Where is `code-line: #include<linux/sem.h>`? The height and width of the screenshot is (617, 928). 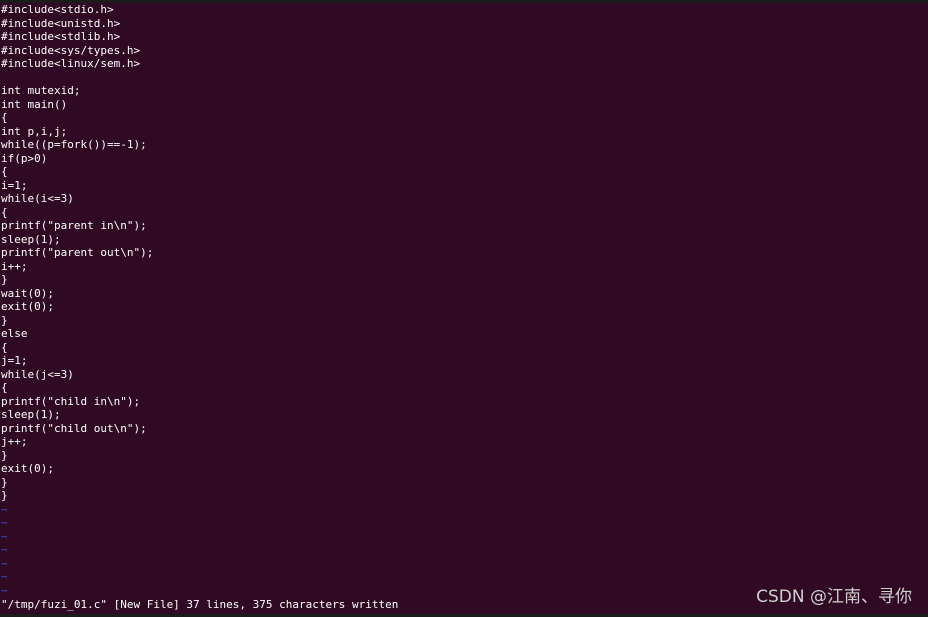
code-line: #include<linux/sem.h> is located at coordinates (461, 64).